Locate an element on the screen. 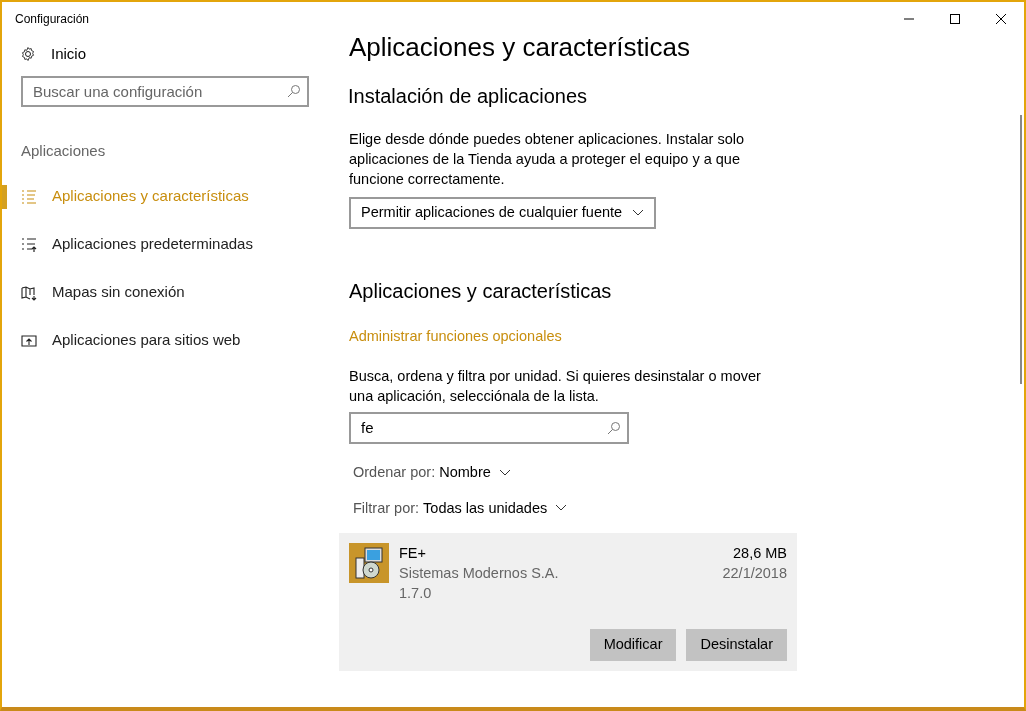  window-title: Configuración is located at coordinates (52, 19).